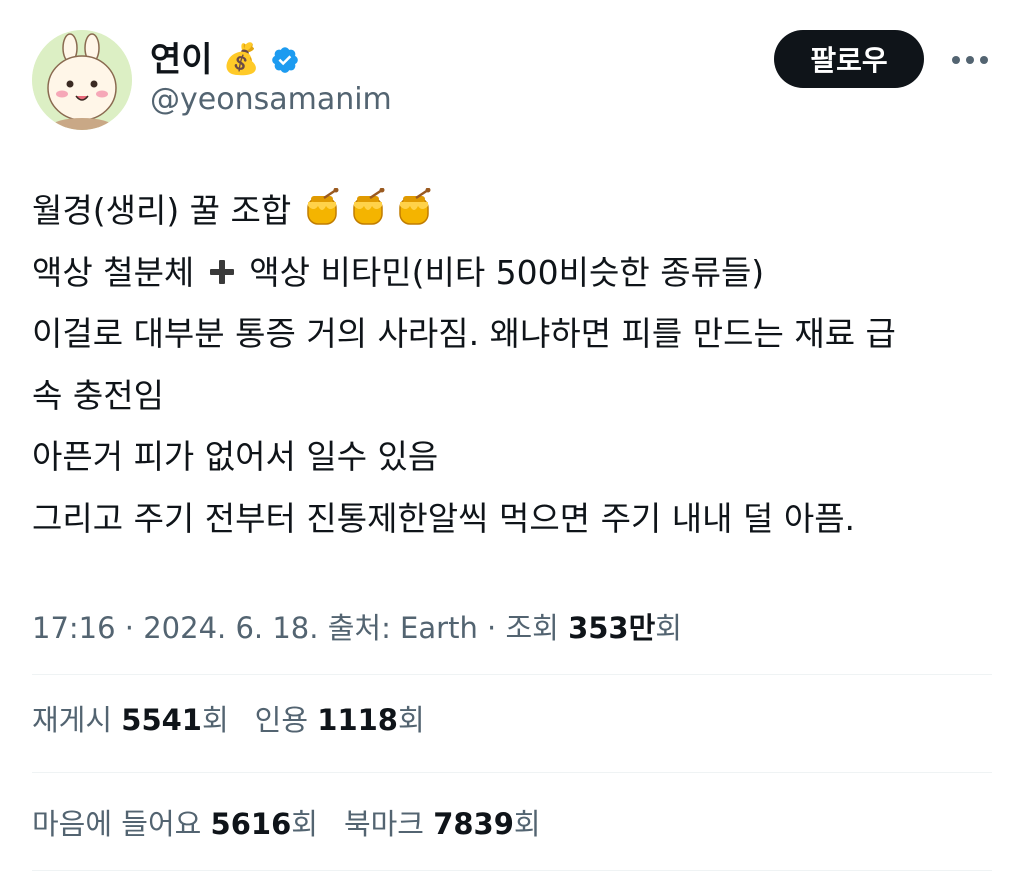 This screenshot has width=1024, height=880. What do you see at coordinates (74, 628) in the screenshot?
I see `tweet-time: 17:16` at bounding box center [74, 628].